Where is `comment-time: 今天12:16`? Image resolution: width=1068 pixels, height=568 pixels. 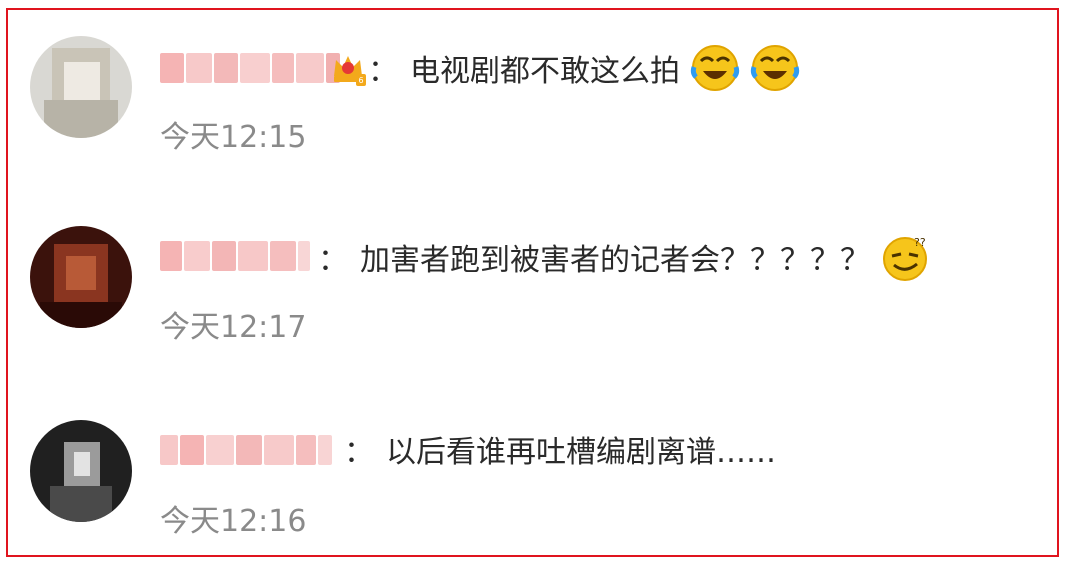
comment-time: 今天12:16 is located at coordinates (233, 521).